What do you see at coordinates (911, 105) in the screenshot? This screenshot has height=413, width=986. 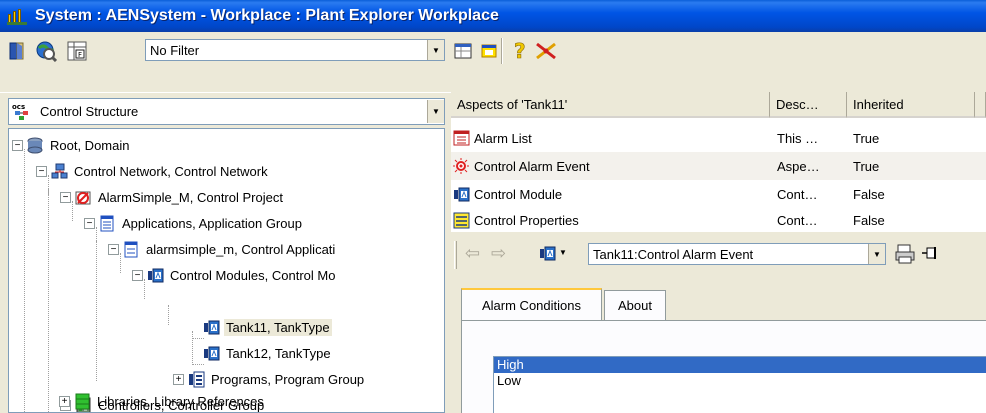 I see `column-header-inherited: Inherited` at bounding box center [911, 105].